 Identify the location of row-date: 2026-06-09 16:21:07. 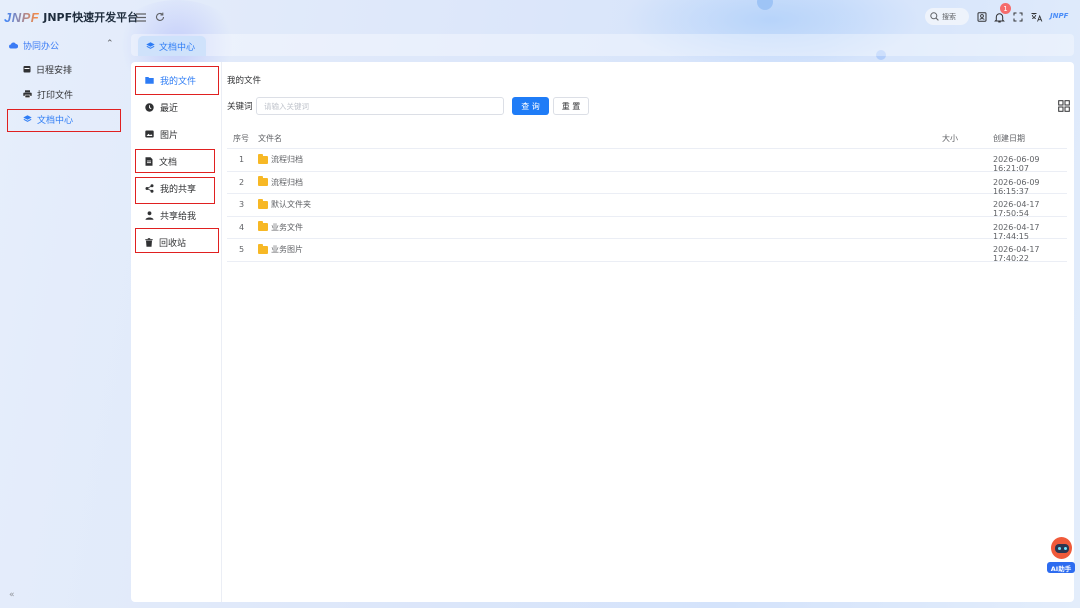
(1016, 164).